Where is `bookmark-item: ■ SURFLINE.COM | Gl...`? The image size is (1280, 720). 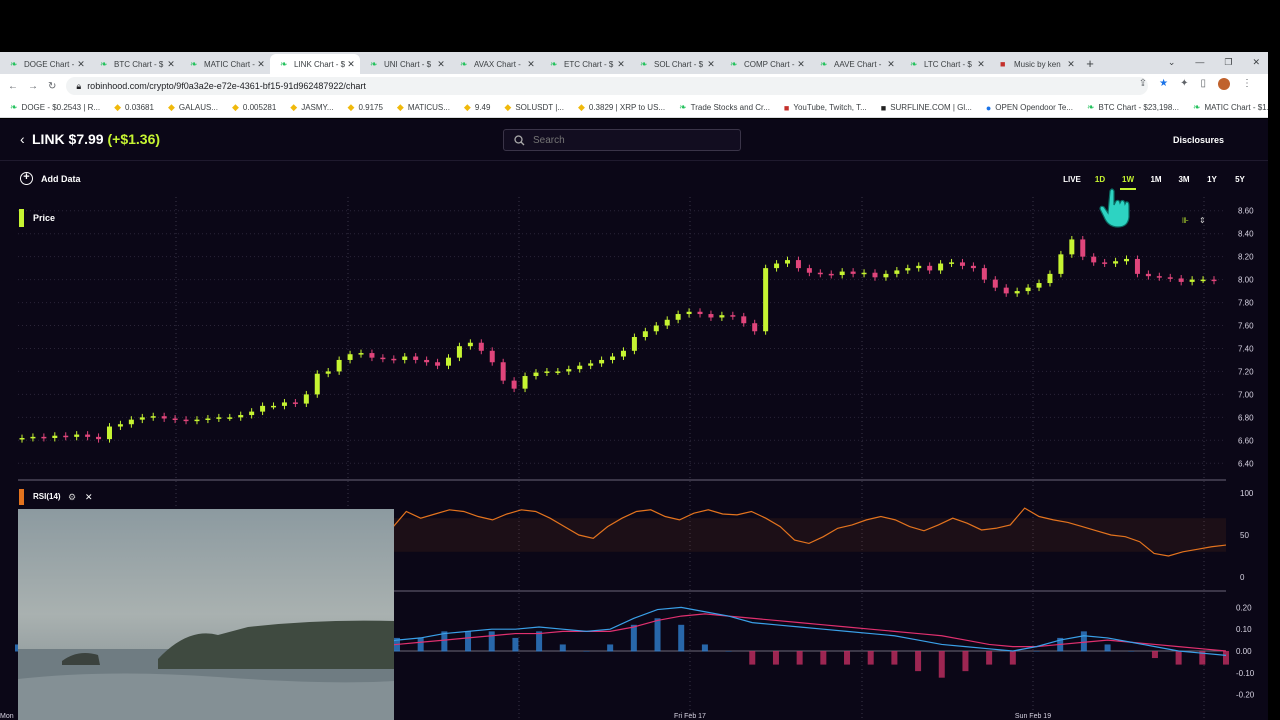 bookmark-item: ■ SURFLINE.COM | Gl... is located at coordinates (926, 108).